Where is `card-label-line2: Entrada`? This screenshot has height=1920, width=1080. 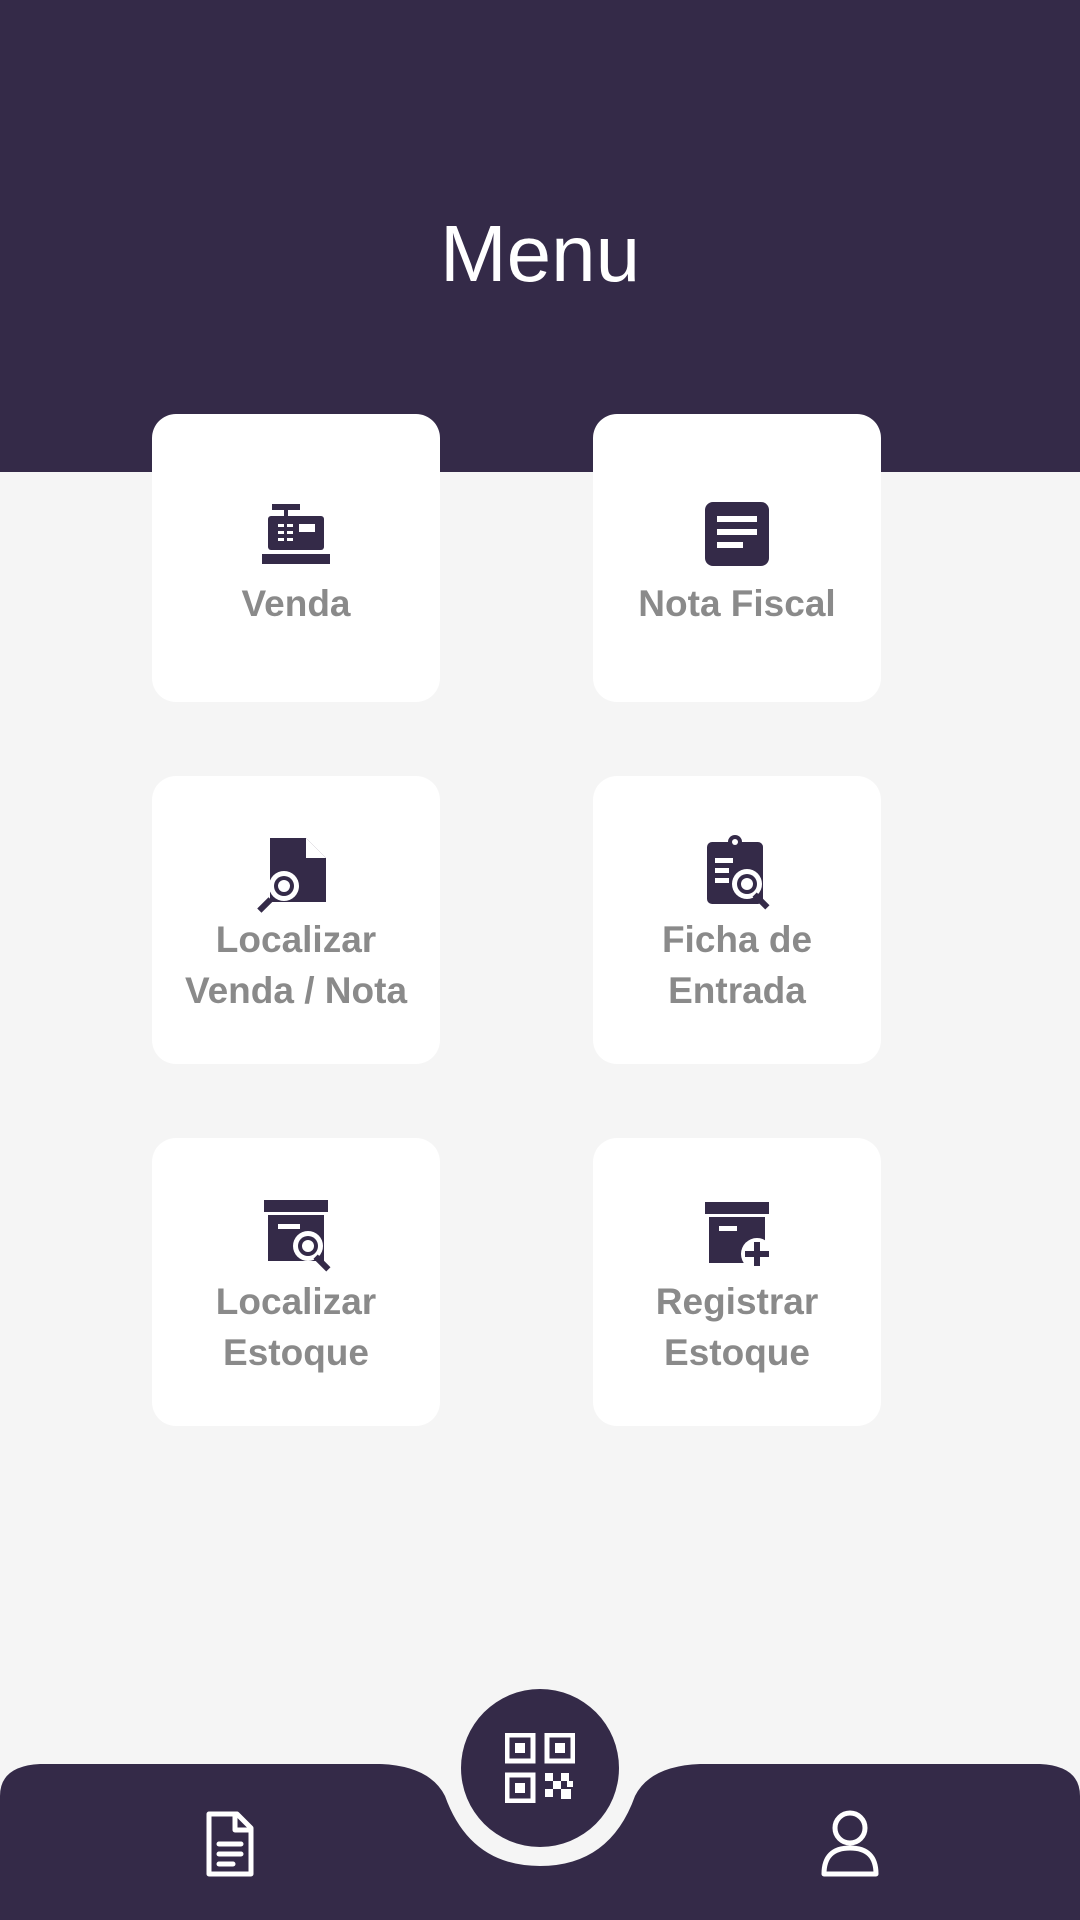 card-label-line2: Entrada is located at coordinates (737, 990).